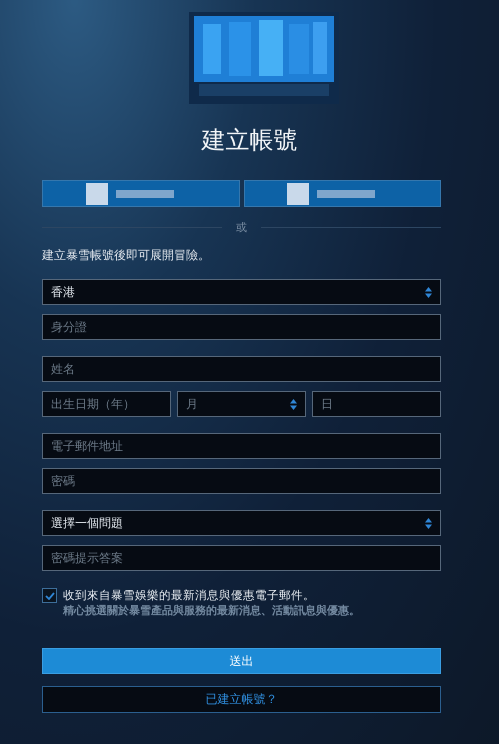  What do you see at coordinates (241, 404) in the screenshot?
I see `select-field: 月` at bounding box center [241, 404].